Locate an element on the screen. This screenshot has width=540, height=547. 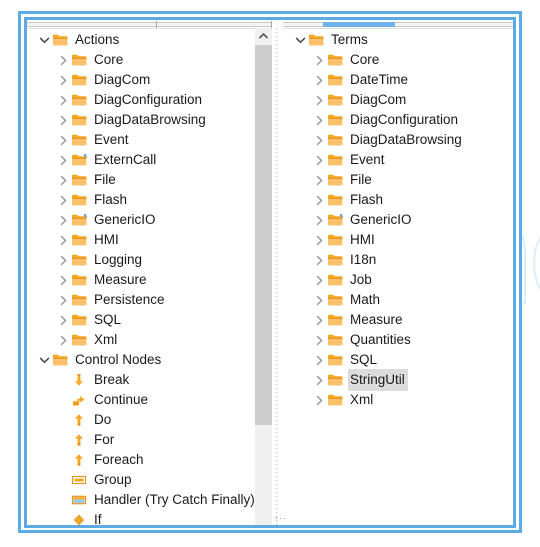
horizontal-scrollbar-left is located at coordinates (149, 24).